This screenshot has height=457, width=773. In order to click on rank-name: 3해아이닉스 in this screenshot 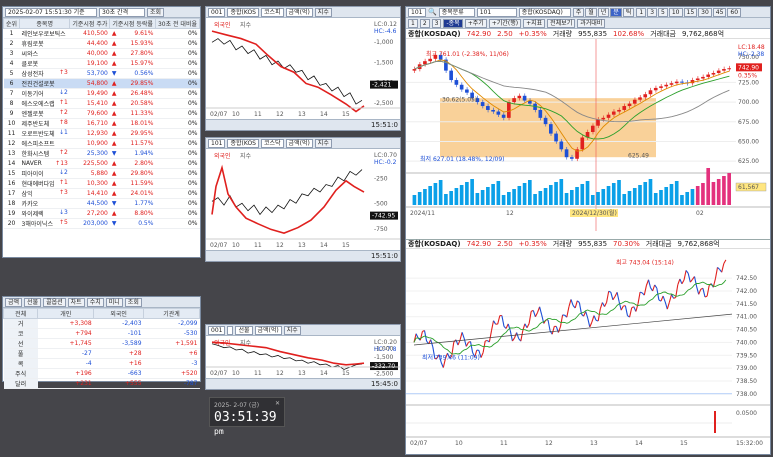, I will do `click(37, 224)`.